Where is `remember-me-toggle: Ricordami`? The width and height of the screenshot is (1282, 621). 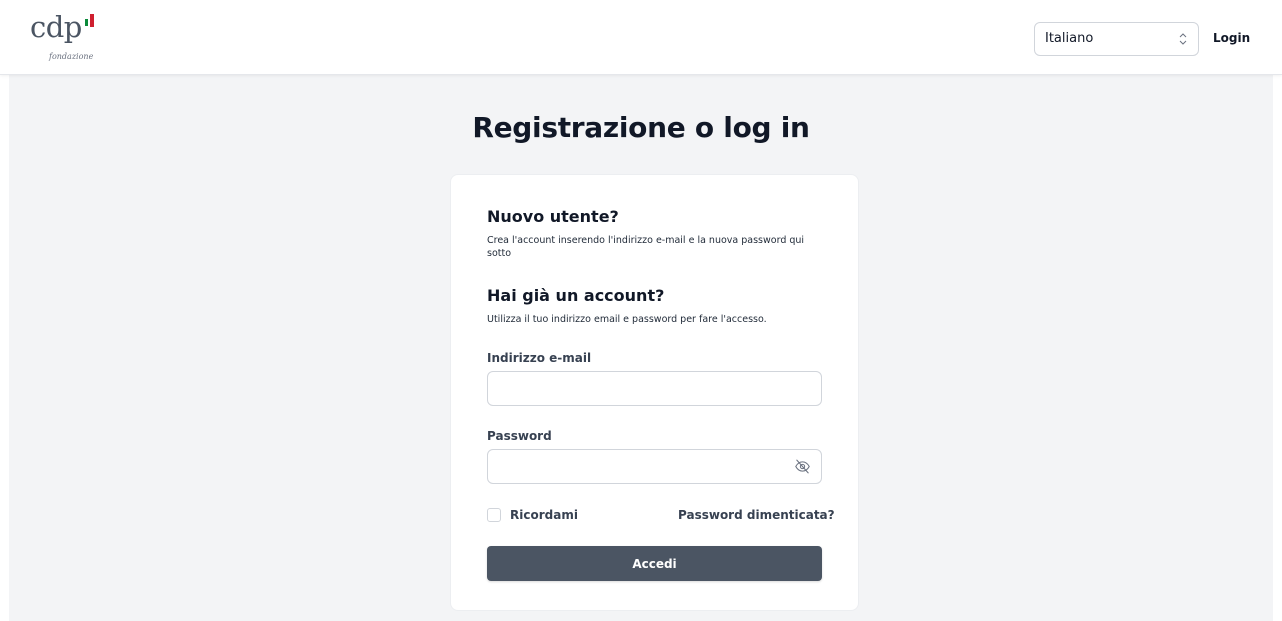
remember-me-toggle: Ricordami is located at coordinates (532, 515).